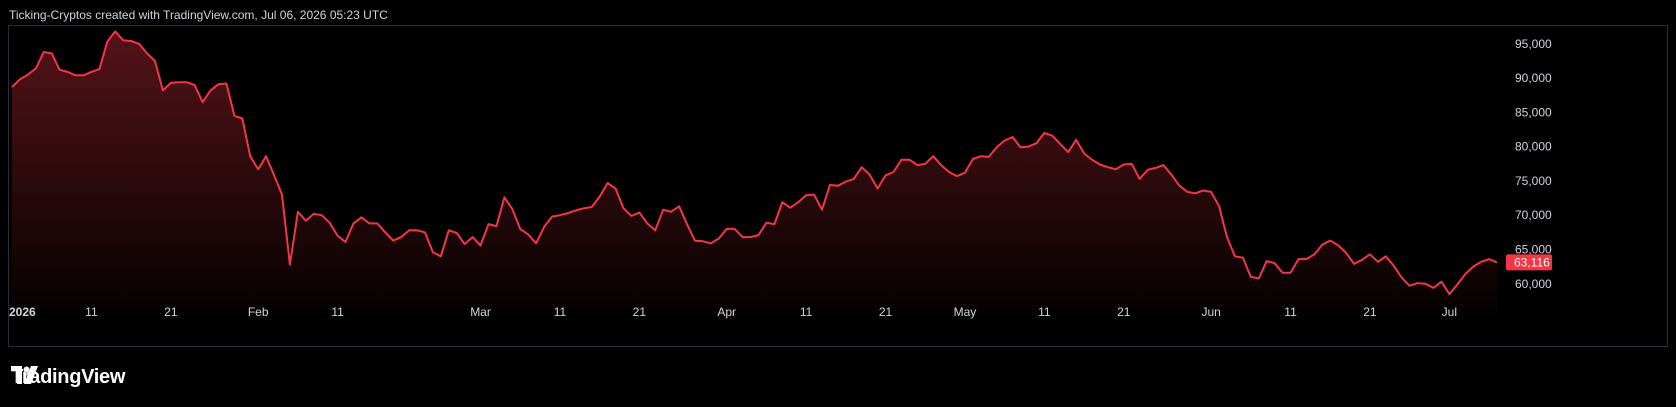  Describe the element at coordinates (1533, 284) in the screenshot. I see `y-tick-label: 60,000` at that location.